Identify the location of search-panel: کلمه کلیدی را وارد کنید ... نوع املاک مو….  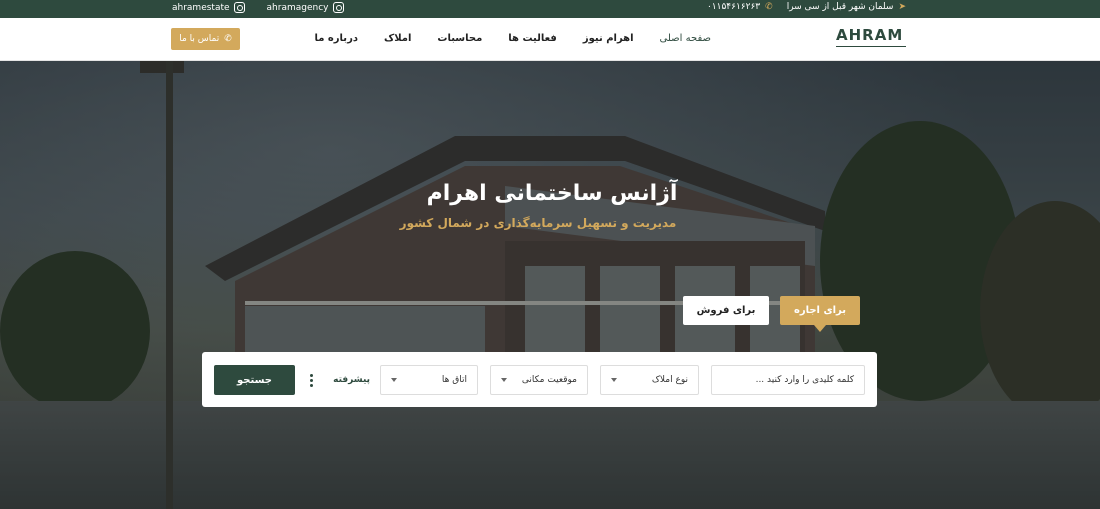
(539, 379).